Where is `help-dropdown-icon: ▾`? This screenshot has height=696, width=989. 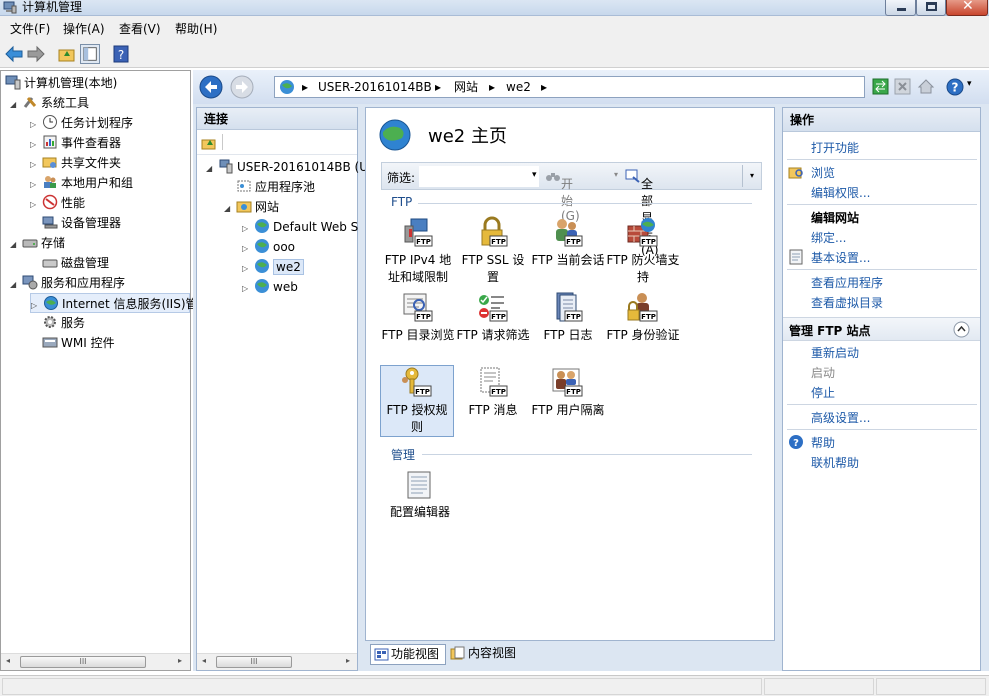
help-dropdown-icon: ▾ is located at coordinates (969, 84).